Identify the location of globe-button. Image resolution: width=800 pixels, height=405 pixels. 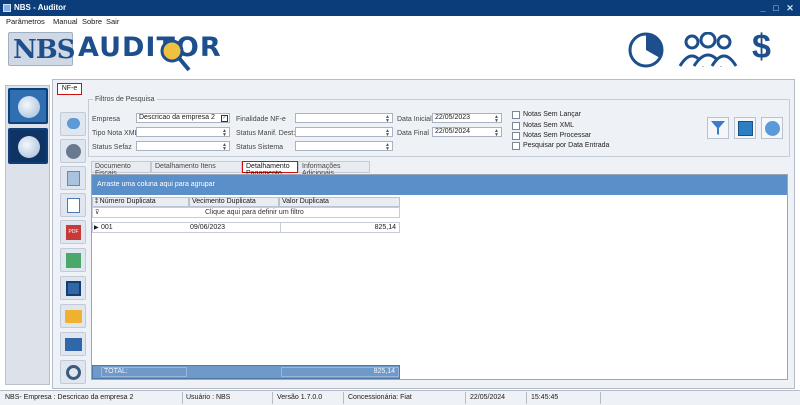
(73, 151).